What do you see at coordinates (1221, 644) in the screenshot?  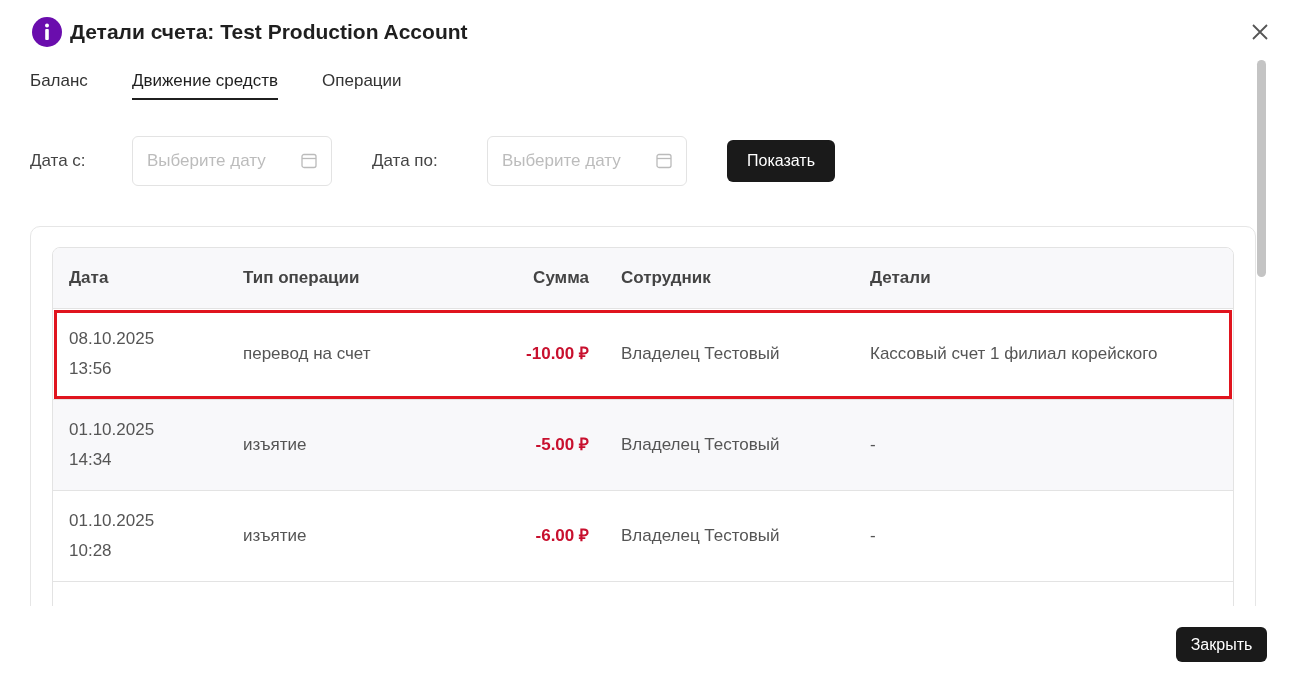 I see `close-button: Закрыть` at bounding box center [1221, 644].